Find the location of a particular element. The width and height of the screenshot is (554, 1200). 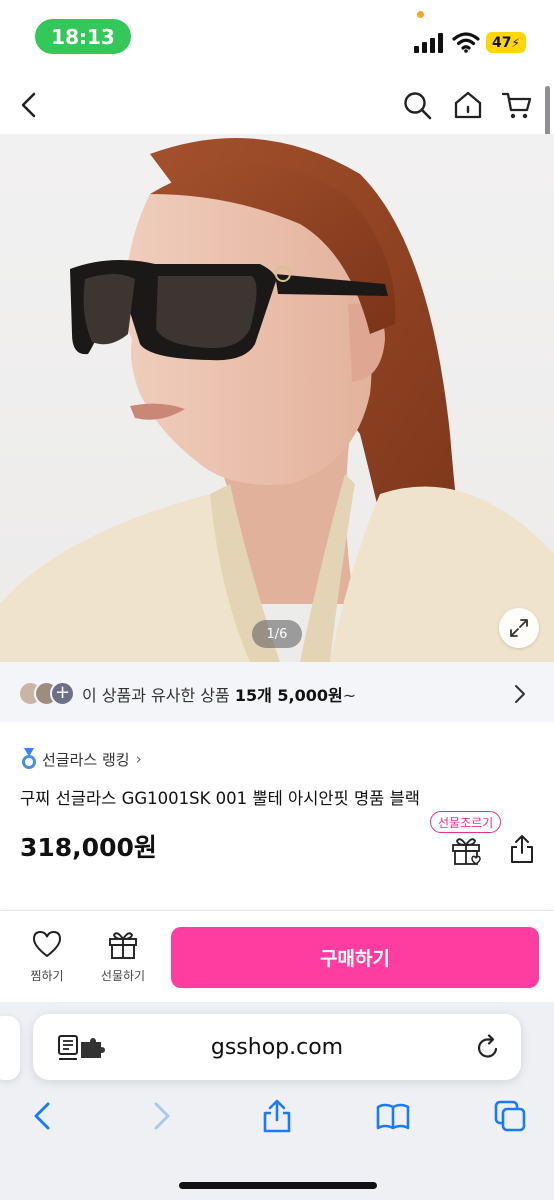

gift-request-badge: 선물조르기 is located at coordinates (466, 822).